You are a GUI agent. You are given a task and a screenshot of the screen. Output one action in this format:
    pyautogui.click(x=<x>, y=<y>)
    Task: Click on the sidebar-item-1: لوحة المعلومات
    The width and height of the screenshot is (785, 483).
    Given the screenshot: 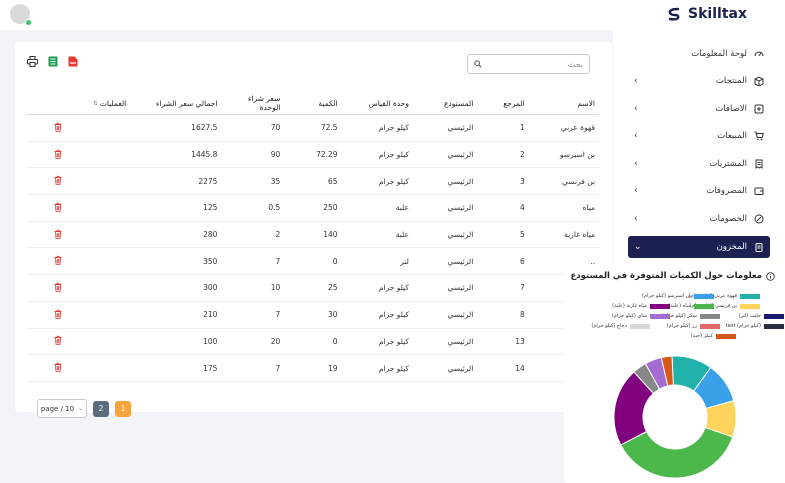 What is the action you would take?
    pyautogui.click(x=699, y=54)
    